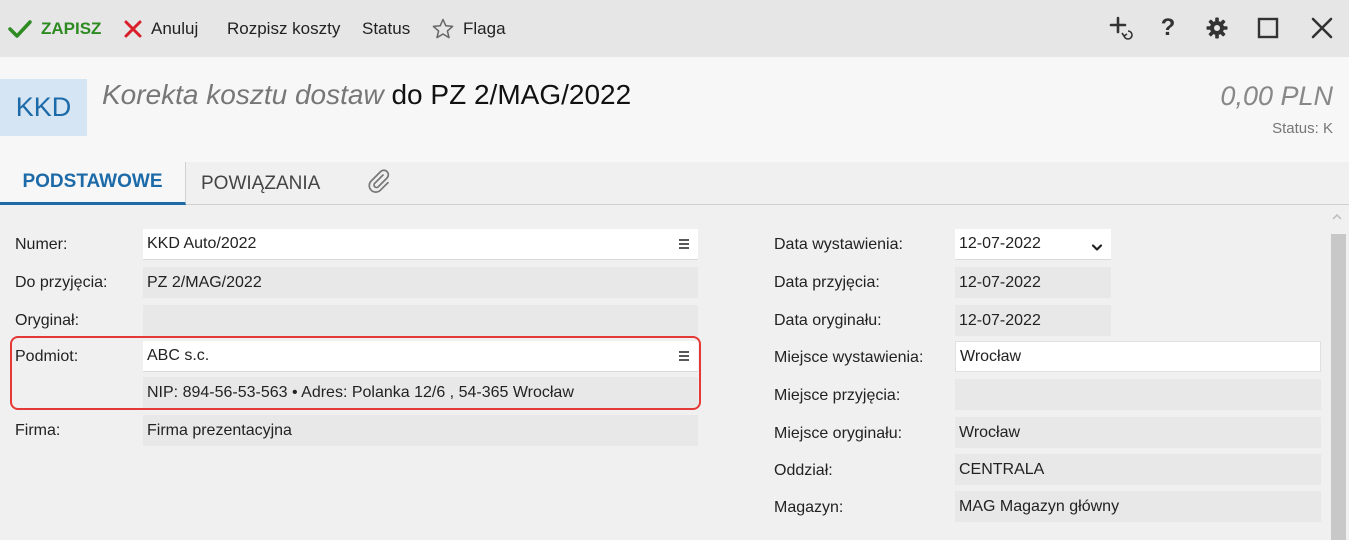 The width and height of the screenshot is (1349, 540). I want to click on miejsce-oryginalu-field: Wrocław, so click(1138, 432).